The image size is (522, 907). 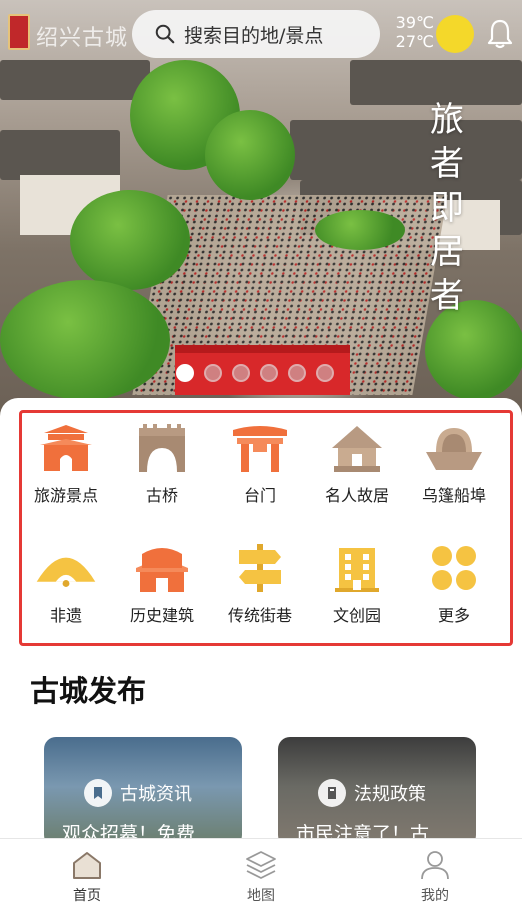 I want to click on slogan-char: 旅, so click(x=447, y=120).